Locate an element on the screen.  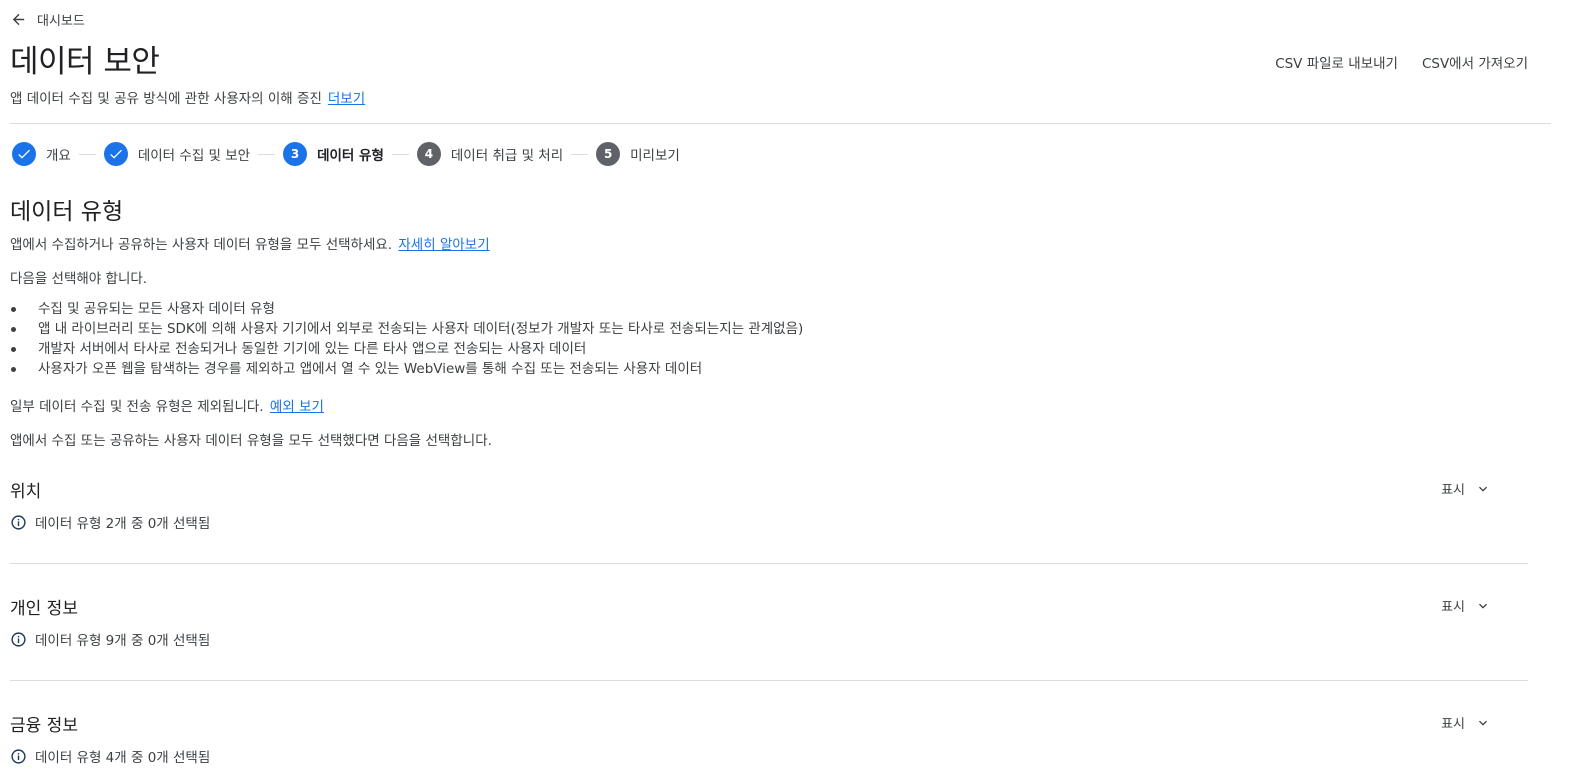
page-title: 데이터 보안 is located at coordinates (85, 62).